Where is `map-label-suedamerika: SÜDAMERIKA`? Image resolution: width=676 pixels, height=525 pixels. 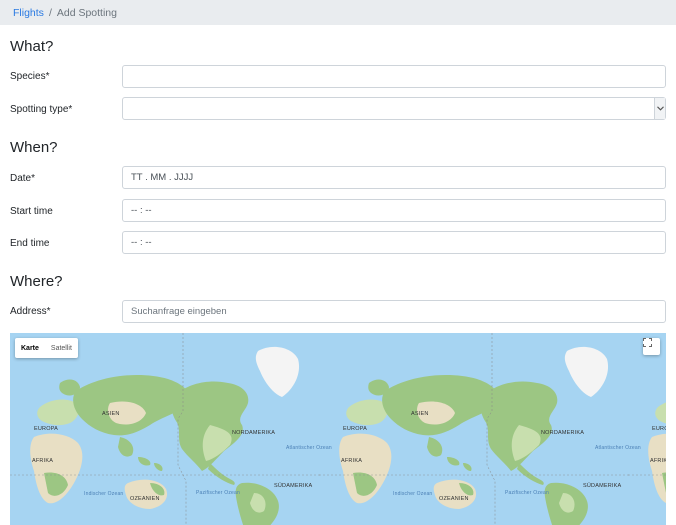 map-label-suedamerika: SÜDAMERIKA is located at coordinates (293, 486).